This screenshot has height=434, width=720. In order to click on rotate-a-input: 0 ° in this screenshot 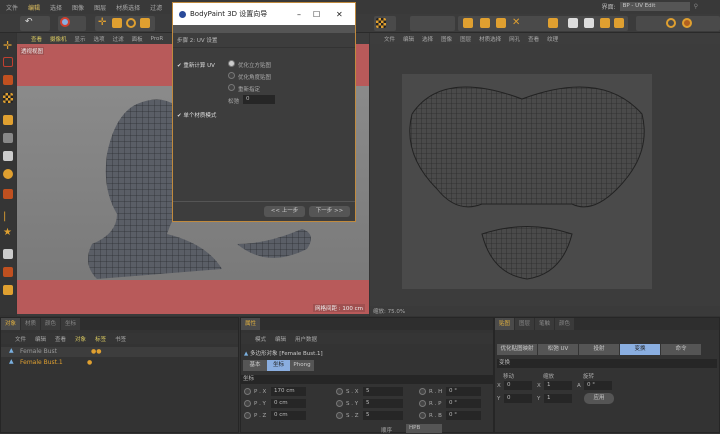, I will do `click(598, 385)`.